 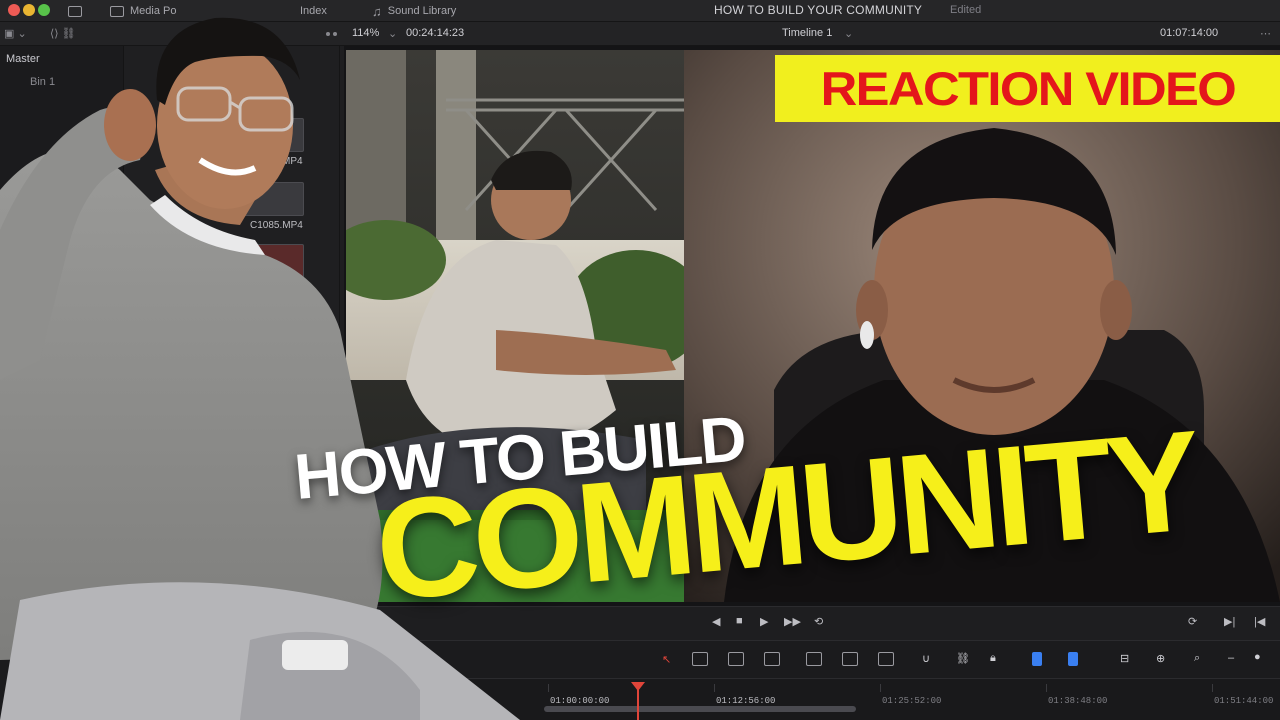 What do you see at coordinates (1037, 659) in the screenshot?
I see `flag-icon` at bounding box center [1037, 659].